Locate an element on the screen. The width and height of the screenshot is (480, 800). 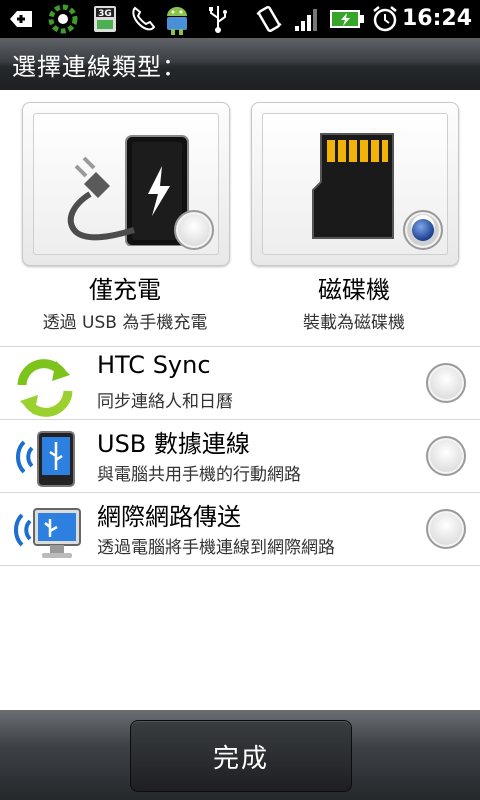
title-bar: 選擇連線類型： is located at coordinates (240, 64).